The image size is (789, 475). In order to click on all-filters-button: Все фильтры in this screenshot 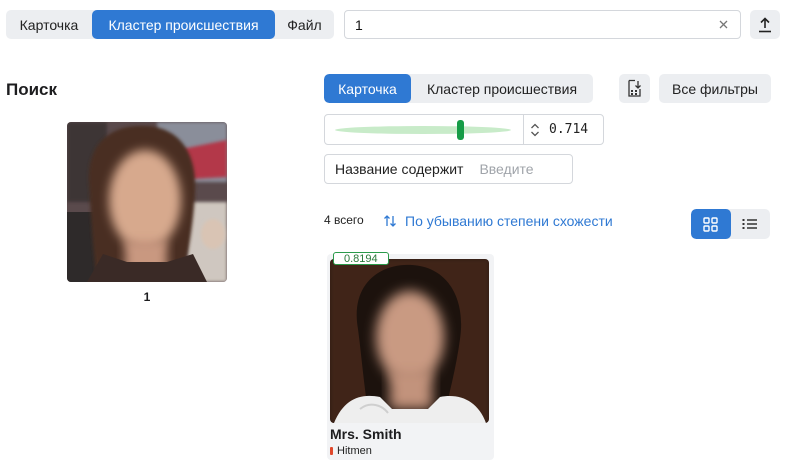, I will do `click(715, 88)`.